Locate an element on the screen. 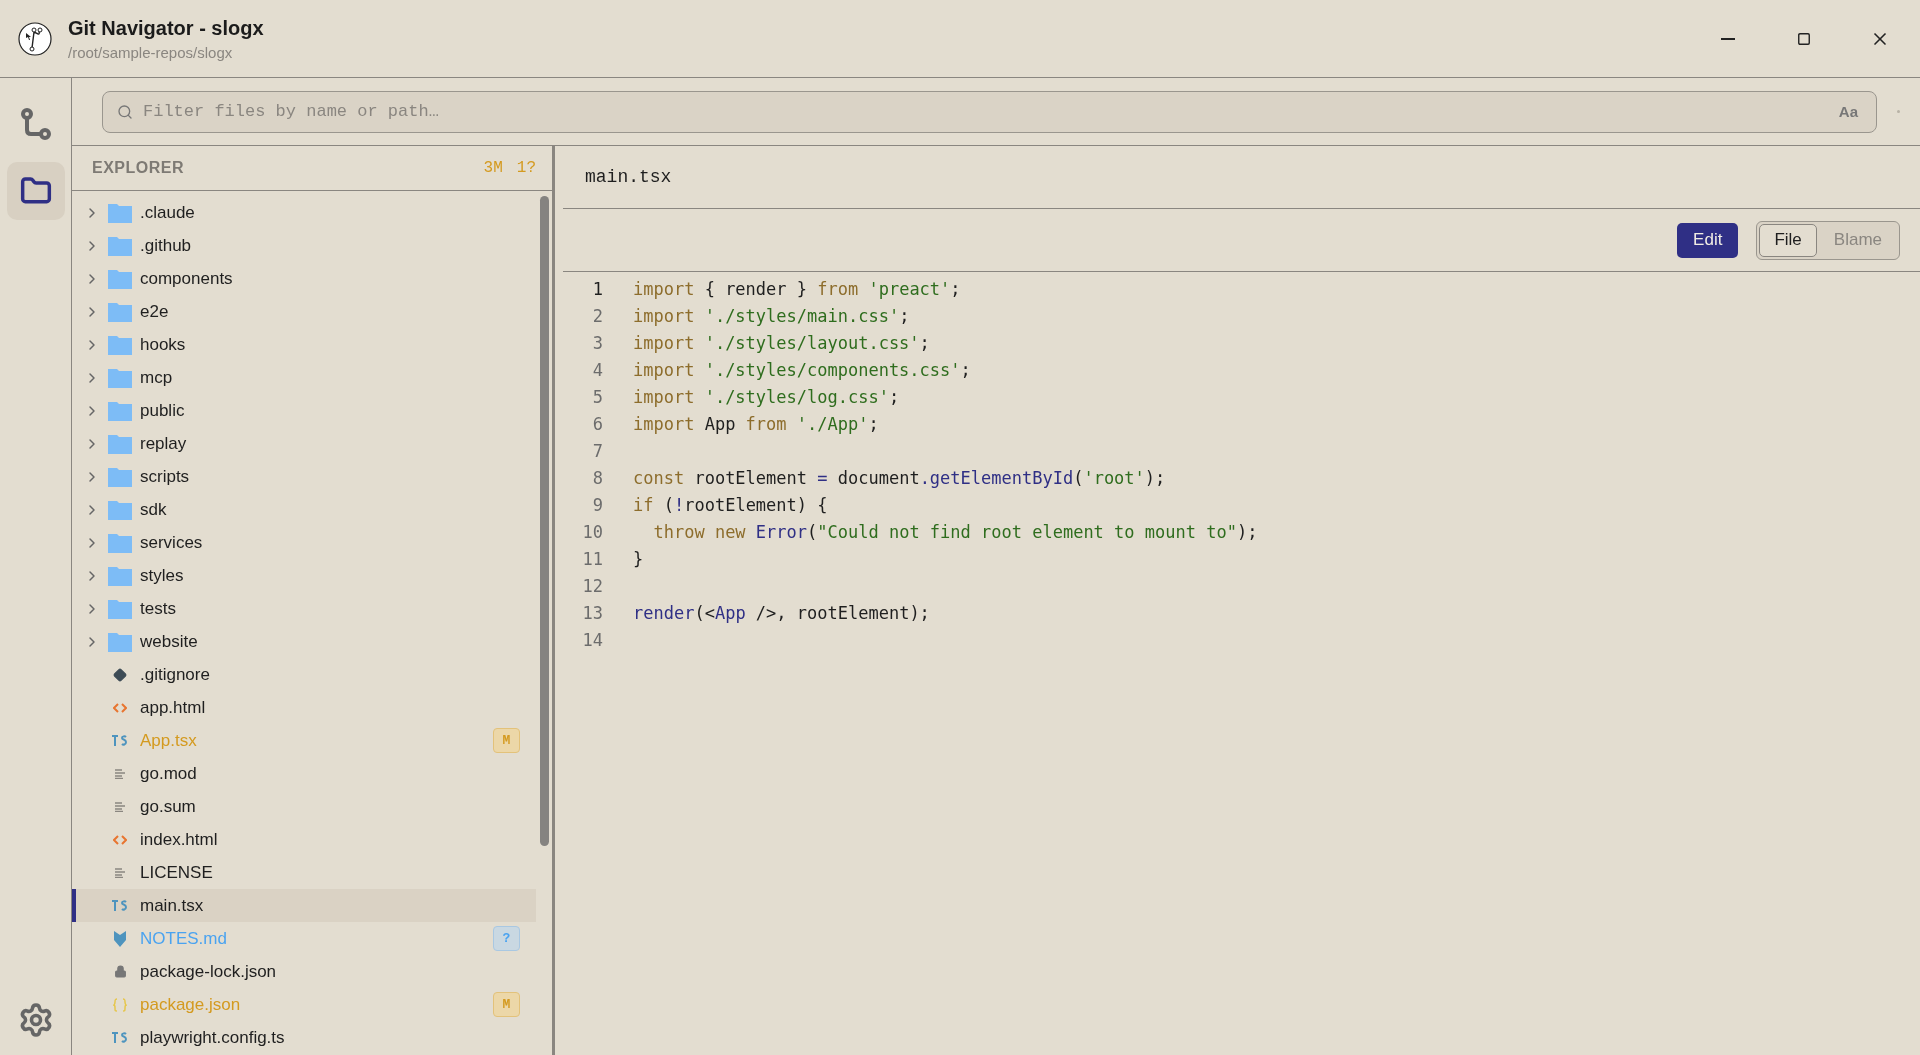  file-name: main.tsx is located at coordinates (172, 905).